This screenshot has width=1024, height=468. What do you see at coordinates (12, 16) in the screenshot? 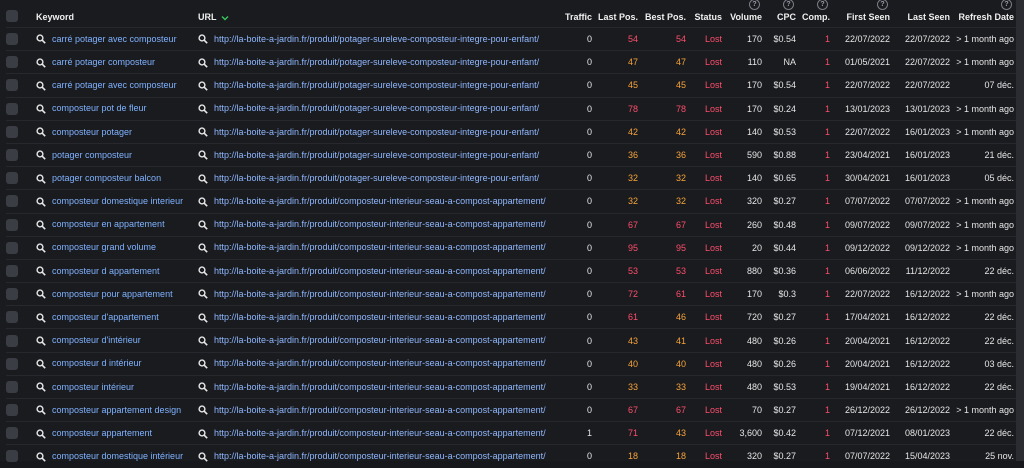
I see `select-all-checkbox` at bounding box center [12, 16].